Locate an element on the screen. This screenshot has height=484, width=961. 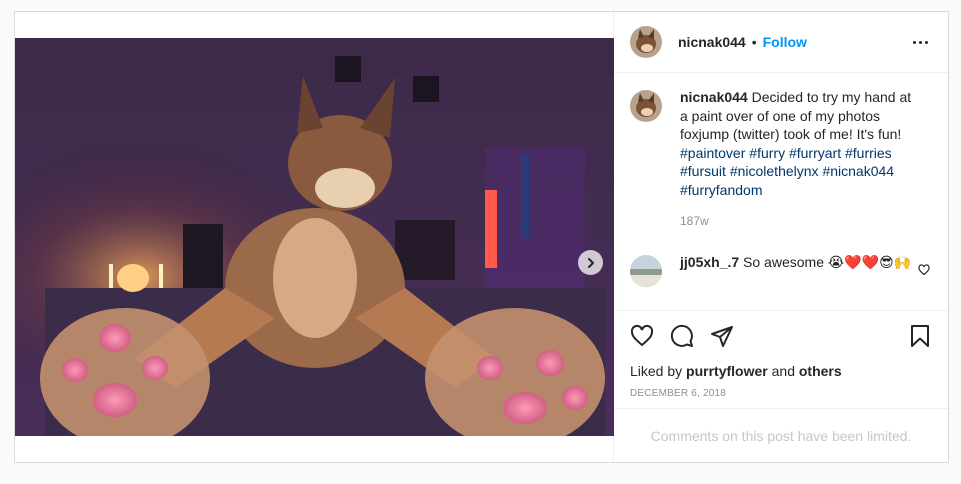
likes-summary: Liked by purrtyflower and others is located at coordinates (781, 371).